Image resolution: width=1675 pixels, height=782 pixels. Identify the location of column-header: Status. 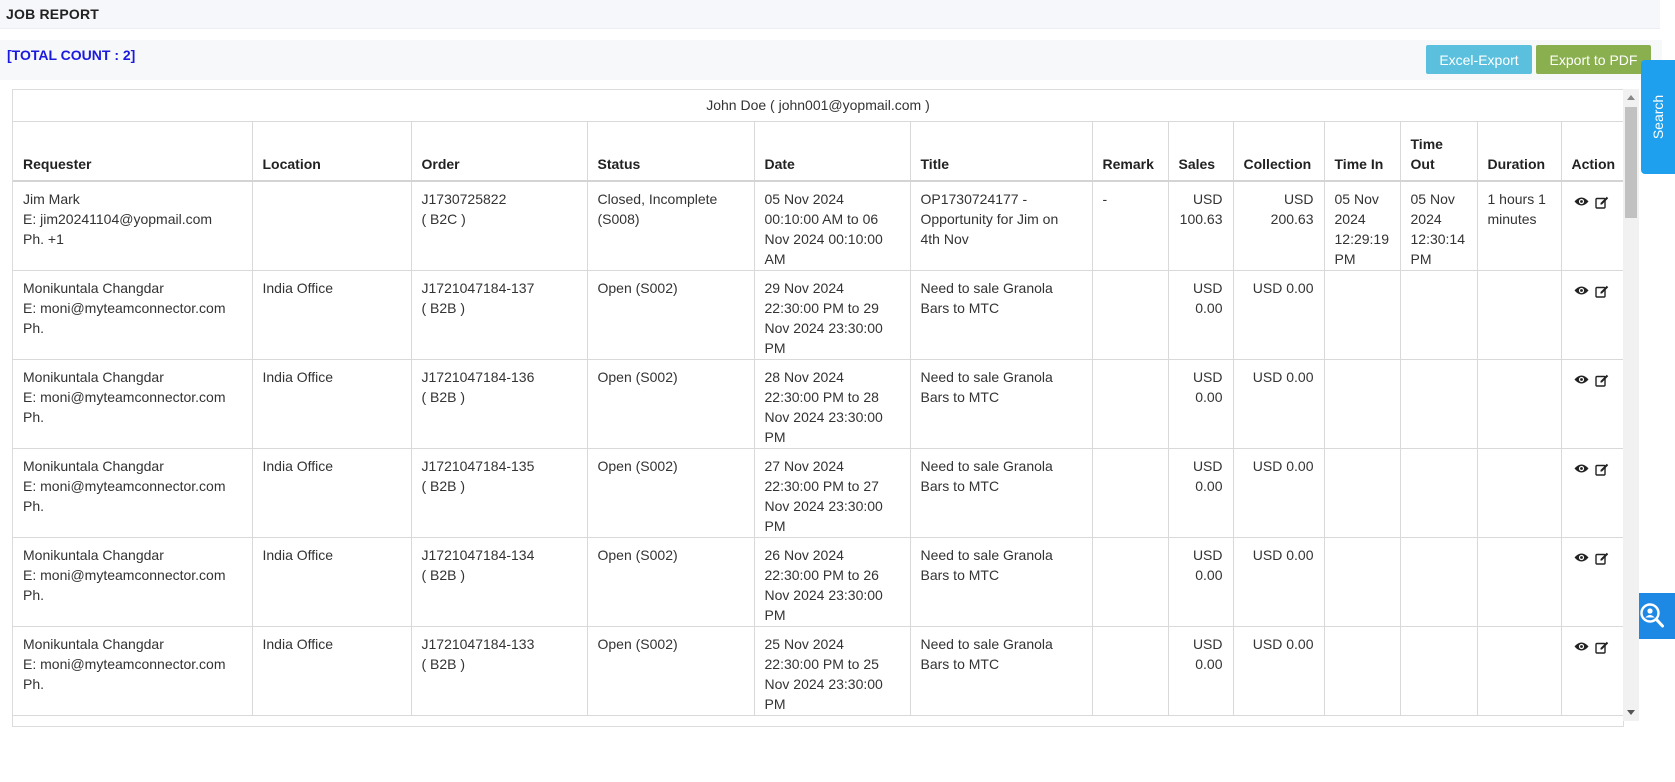
(671, 152).